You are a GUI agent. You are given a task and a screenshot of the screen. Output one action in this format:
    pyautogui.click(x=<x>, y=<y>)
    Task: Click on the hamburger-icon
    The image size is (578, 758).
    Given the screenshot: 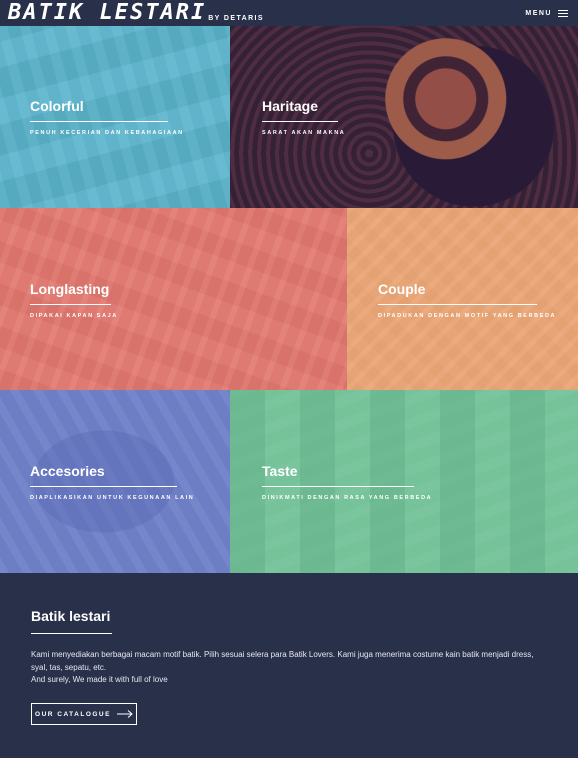 What is the action you would take?
    pyautogui.click(x=563, y=13)
    